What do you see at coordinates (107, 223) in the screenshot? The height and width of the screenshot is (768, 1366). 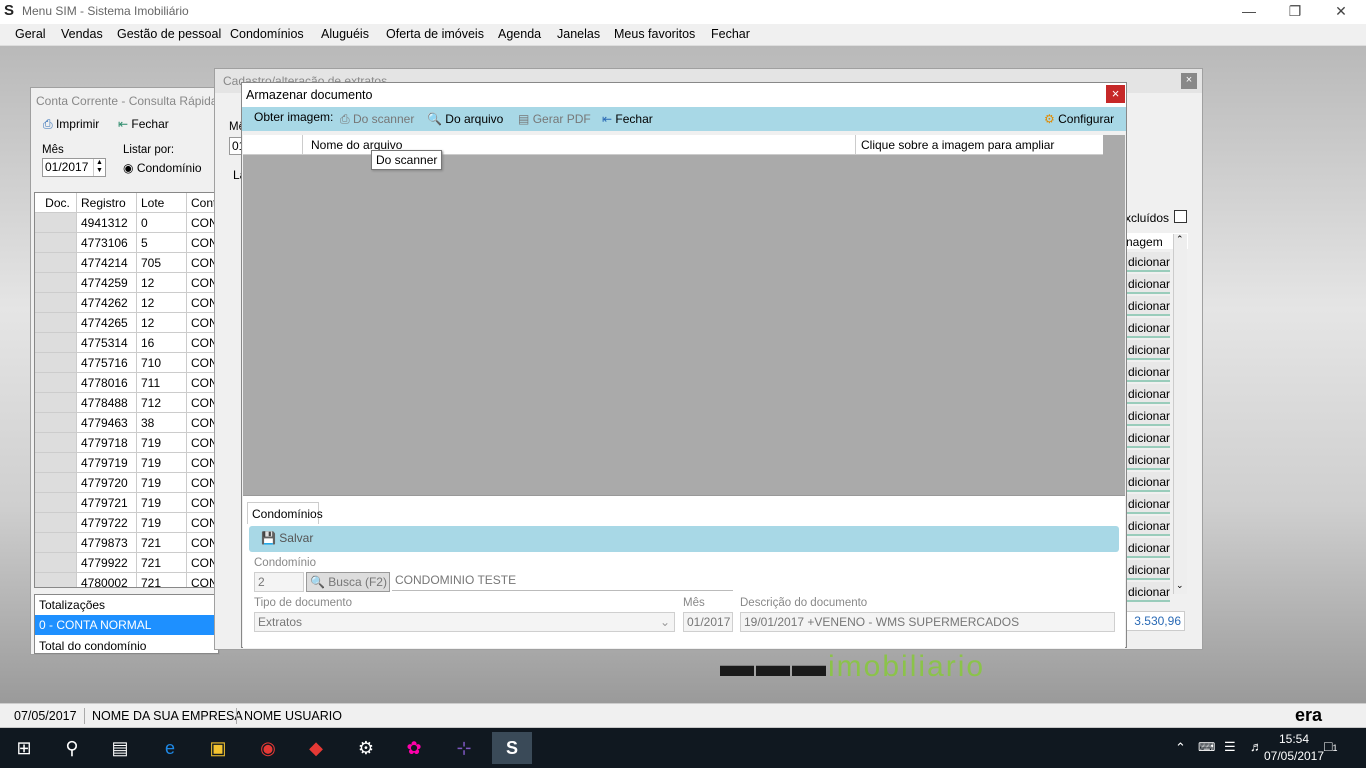 I see `row-registro-cell: 4941312` at bounding box center [107, 223].